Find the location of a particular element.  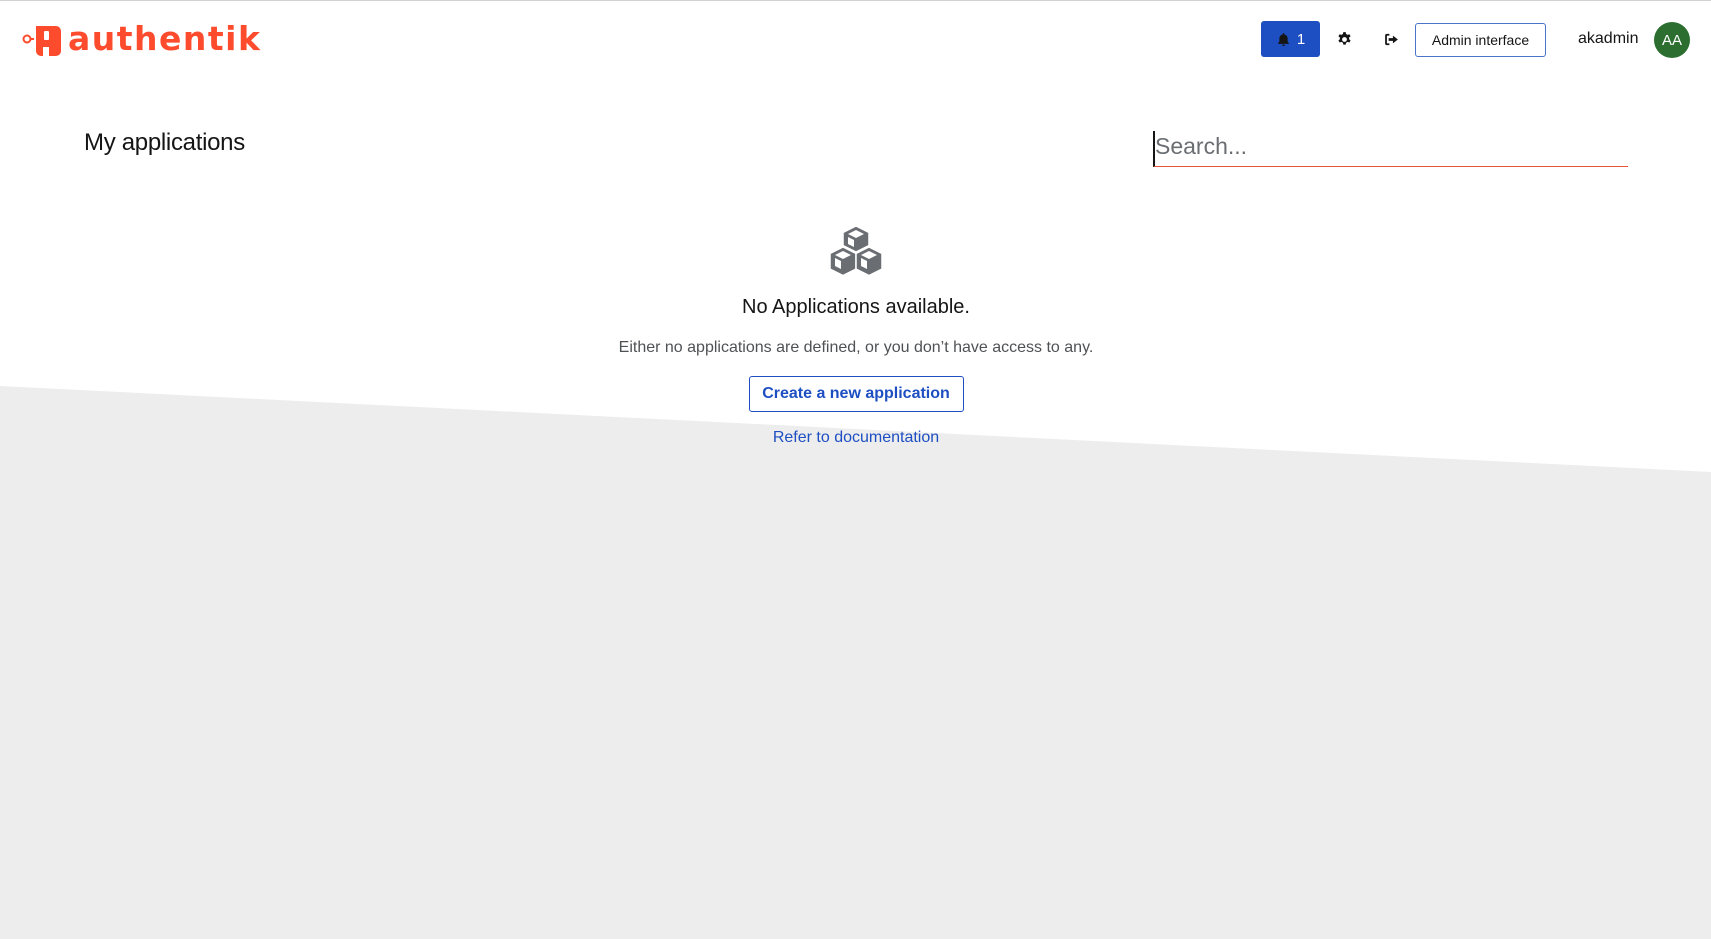

username-label: akadmin is located at coordinates (1608, 38).